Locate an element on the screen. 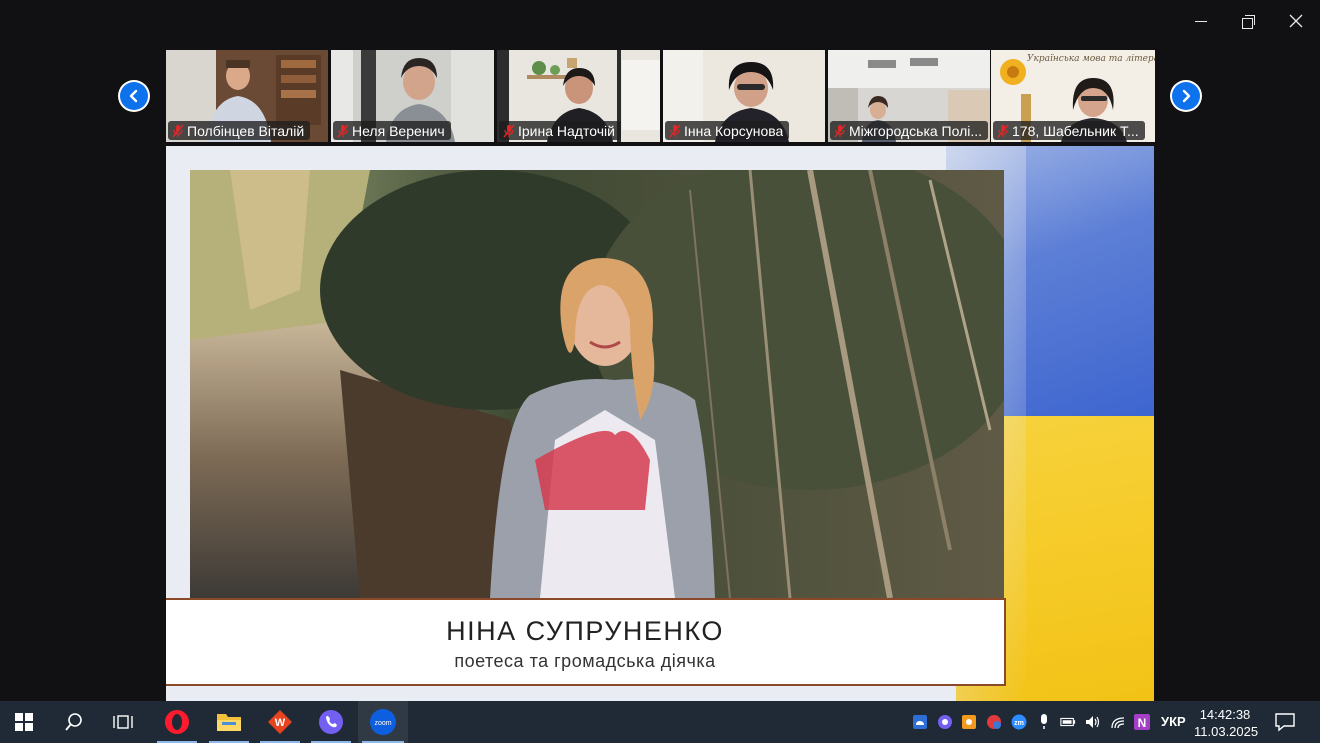 This screenshot has height=743, width=1320. windows-icon is located at coordinates (24, 722).